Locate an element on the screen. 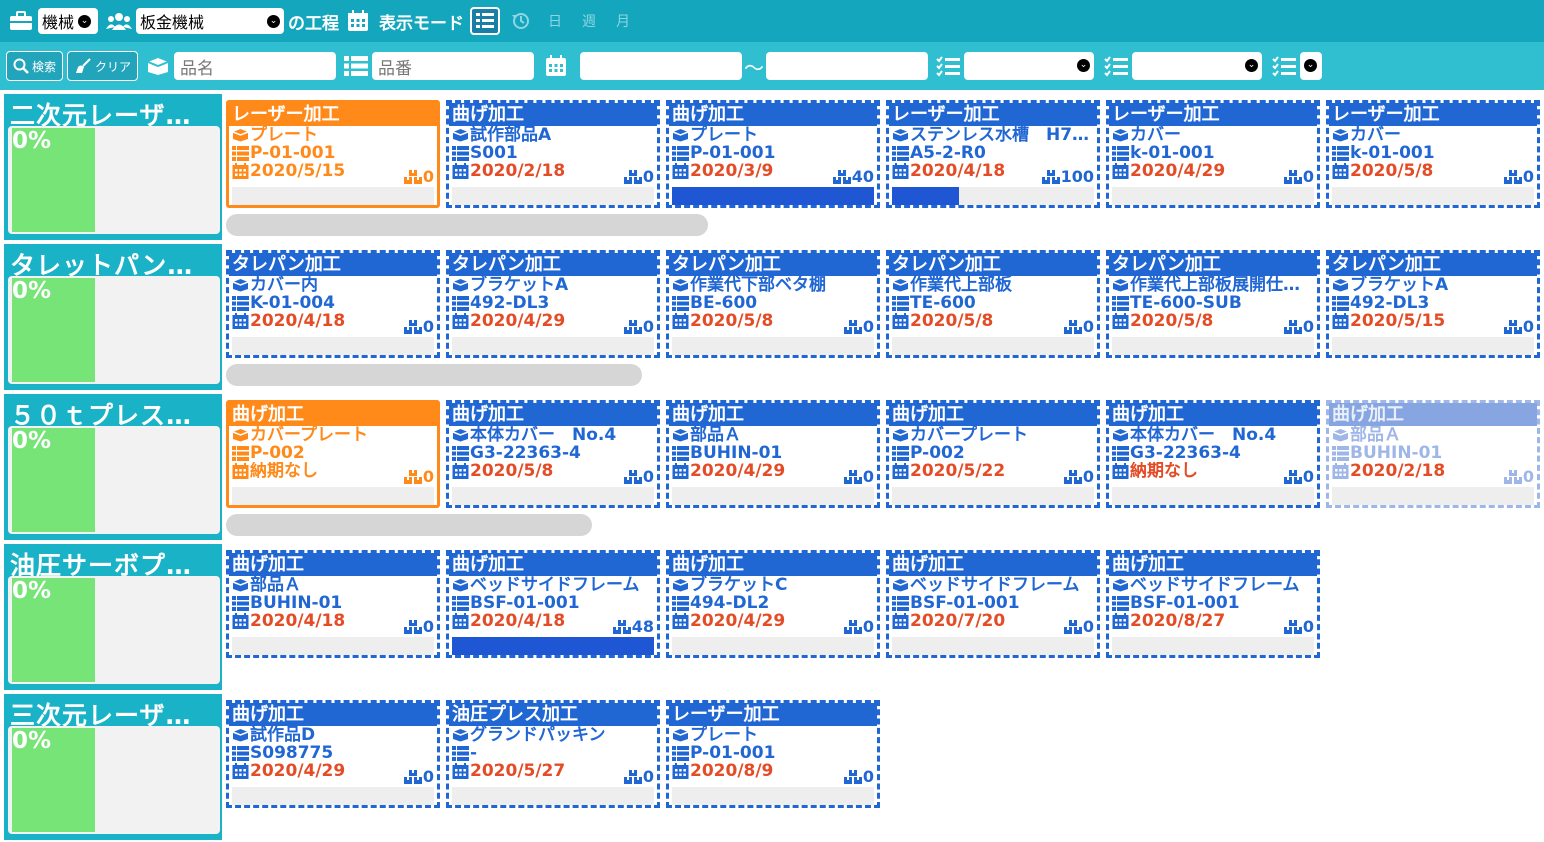 The height and width of the screenshot is (842, 1544). job-due-date: 2020/5/27 is located at coordinates (518, 771).